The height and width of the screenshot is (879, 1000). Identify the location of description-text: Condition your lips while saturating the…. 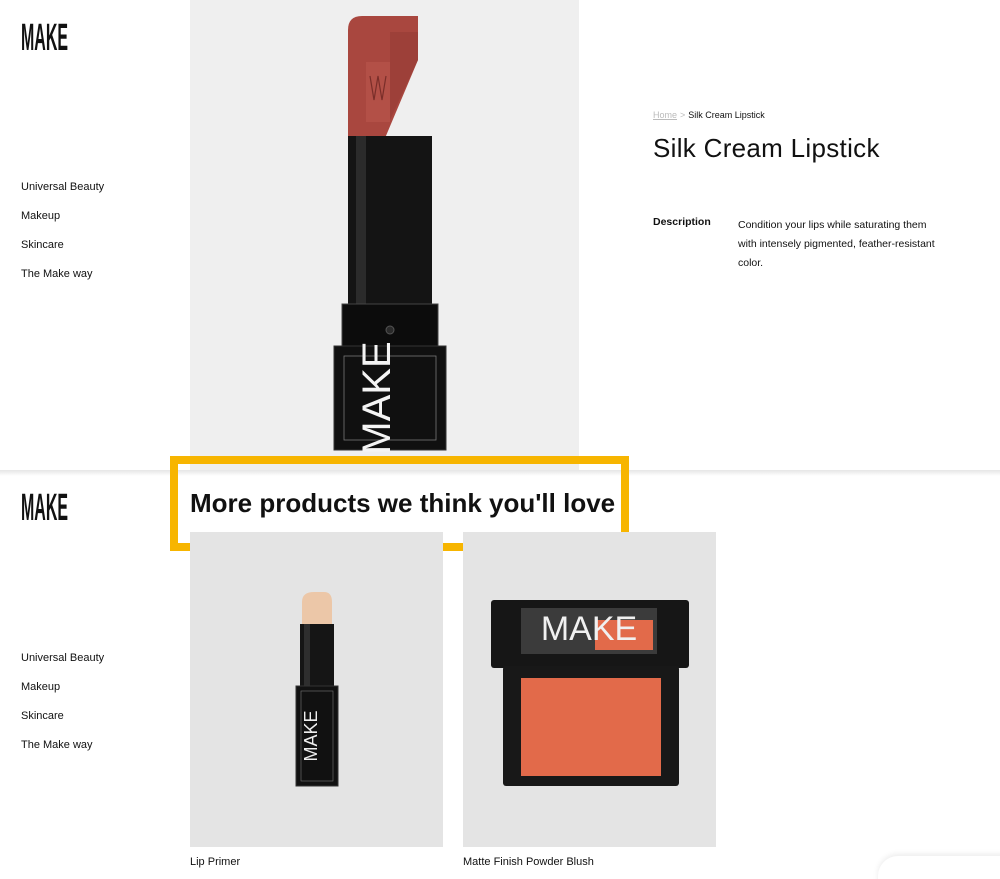
(836, 244).